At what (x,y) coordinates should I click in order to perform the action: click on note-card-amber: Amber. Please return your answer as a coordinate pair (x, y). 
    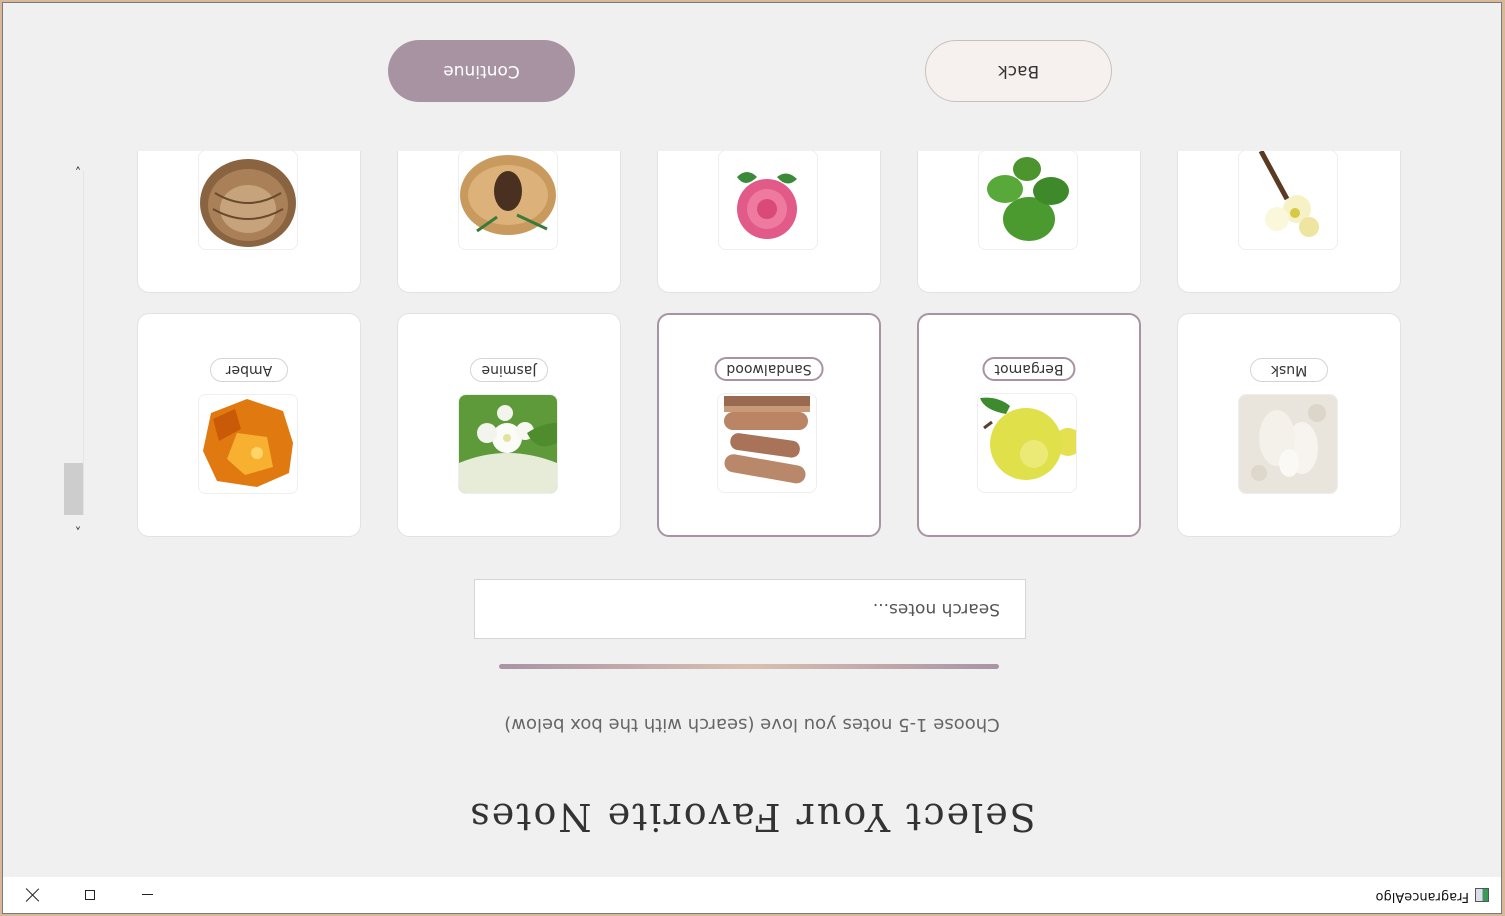
    Looking at the image, I should click on (249, 425).